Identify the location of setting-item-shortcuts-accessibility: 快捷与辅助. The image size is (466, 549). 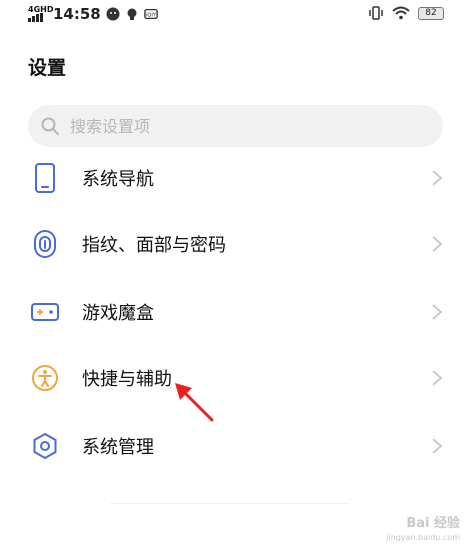
(233, 378).